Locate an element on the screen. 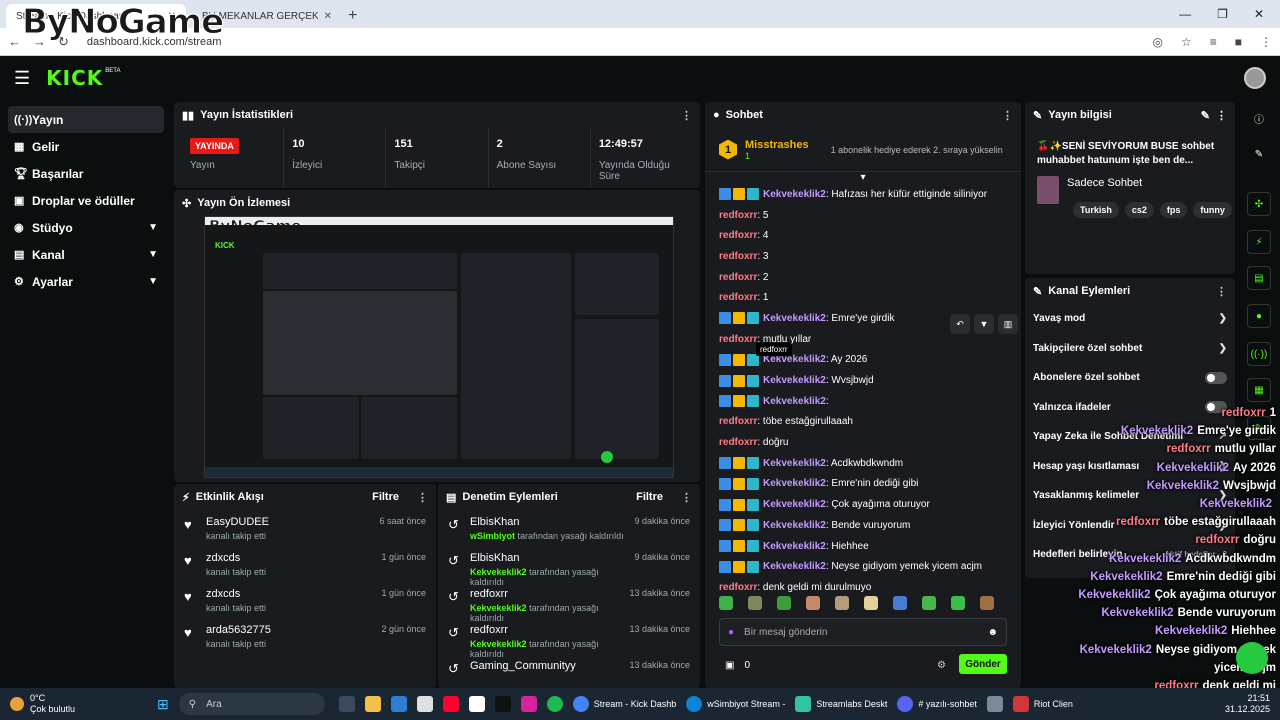 Image resolution: width=1280 pixels, height=720 pixels. sidebar-item-kanal: ▤ Kanal ▼ is located at coordinates (86, 254).